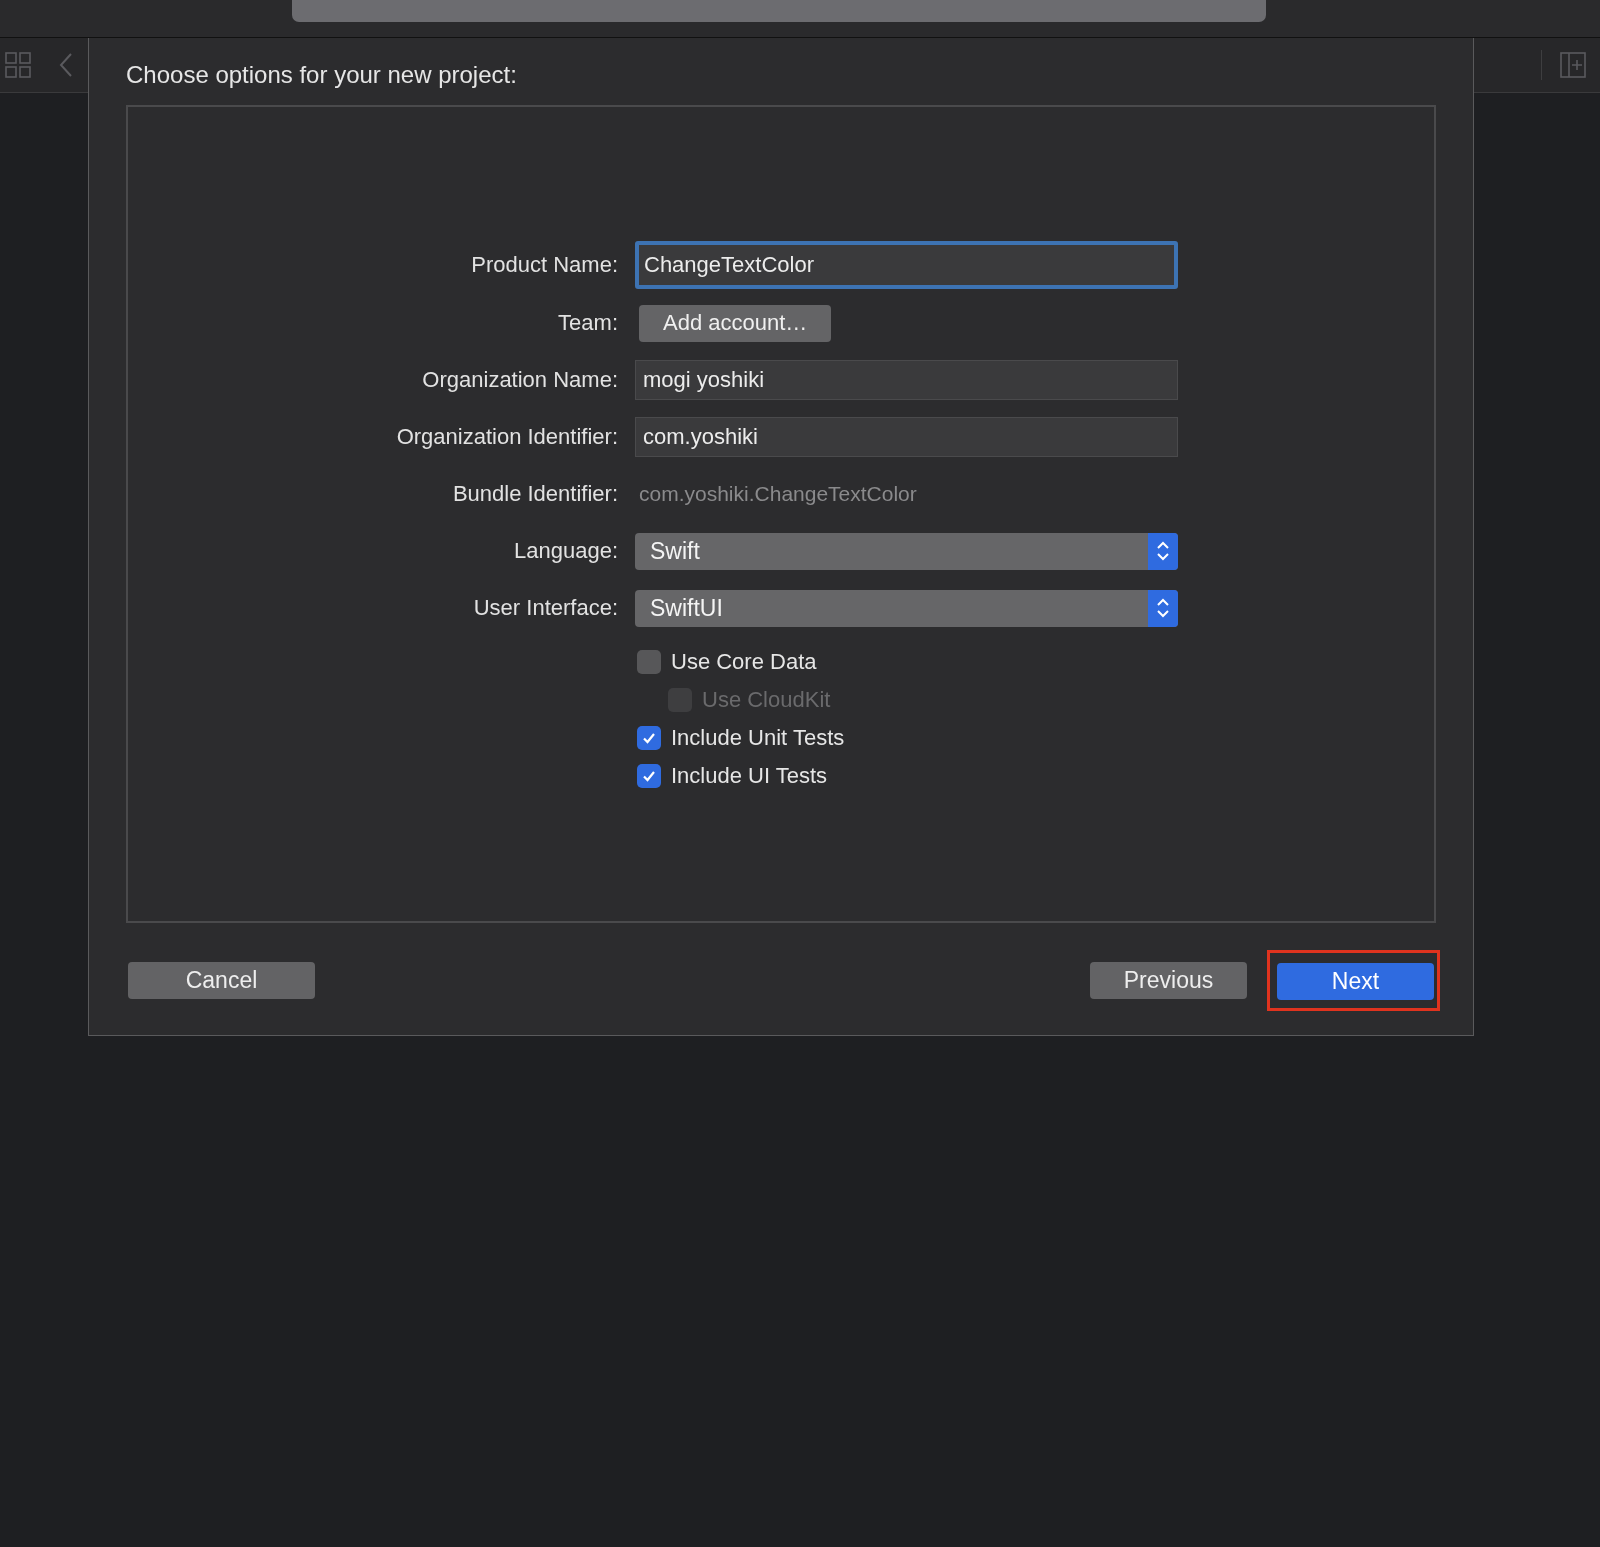  I want to click on checkbox-label: Include Unit Tests, so click(758, 738).